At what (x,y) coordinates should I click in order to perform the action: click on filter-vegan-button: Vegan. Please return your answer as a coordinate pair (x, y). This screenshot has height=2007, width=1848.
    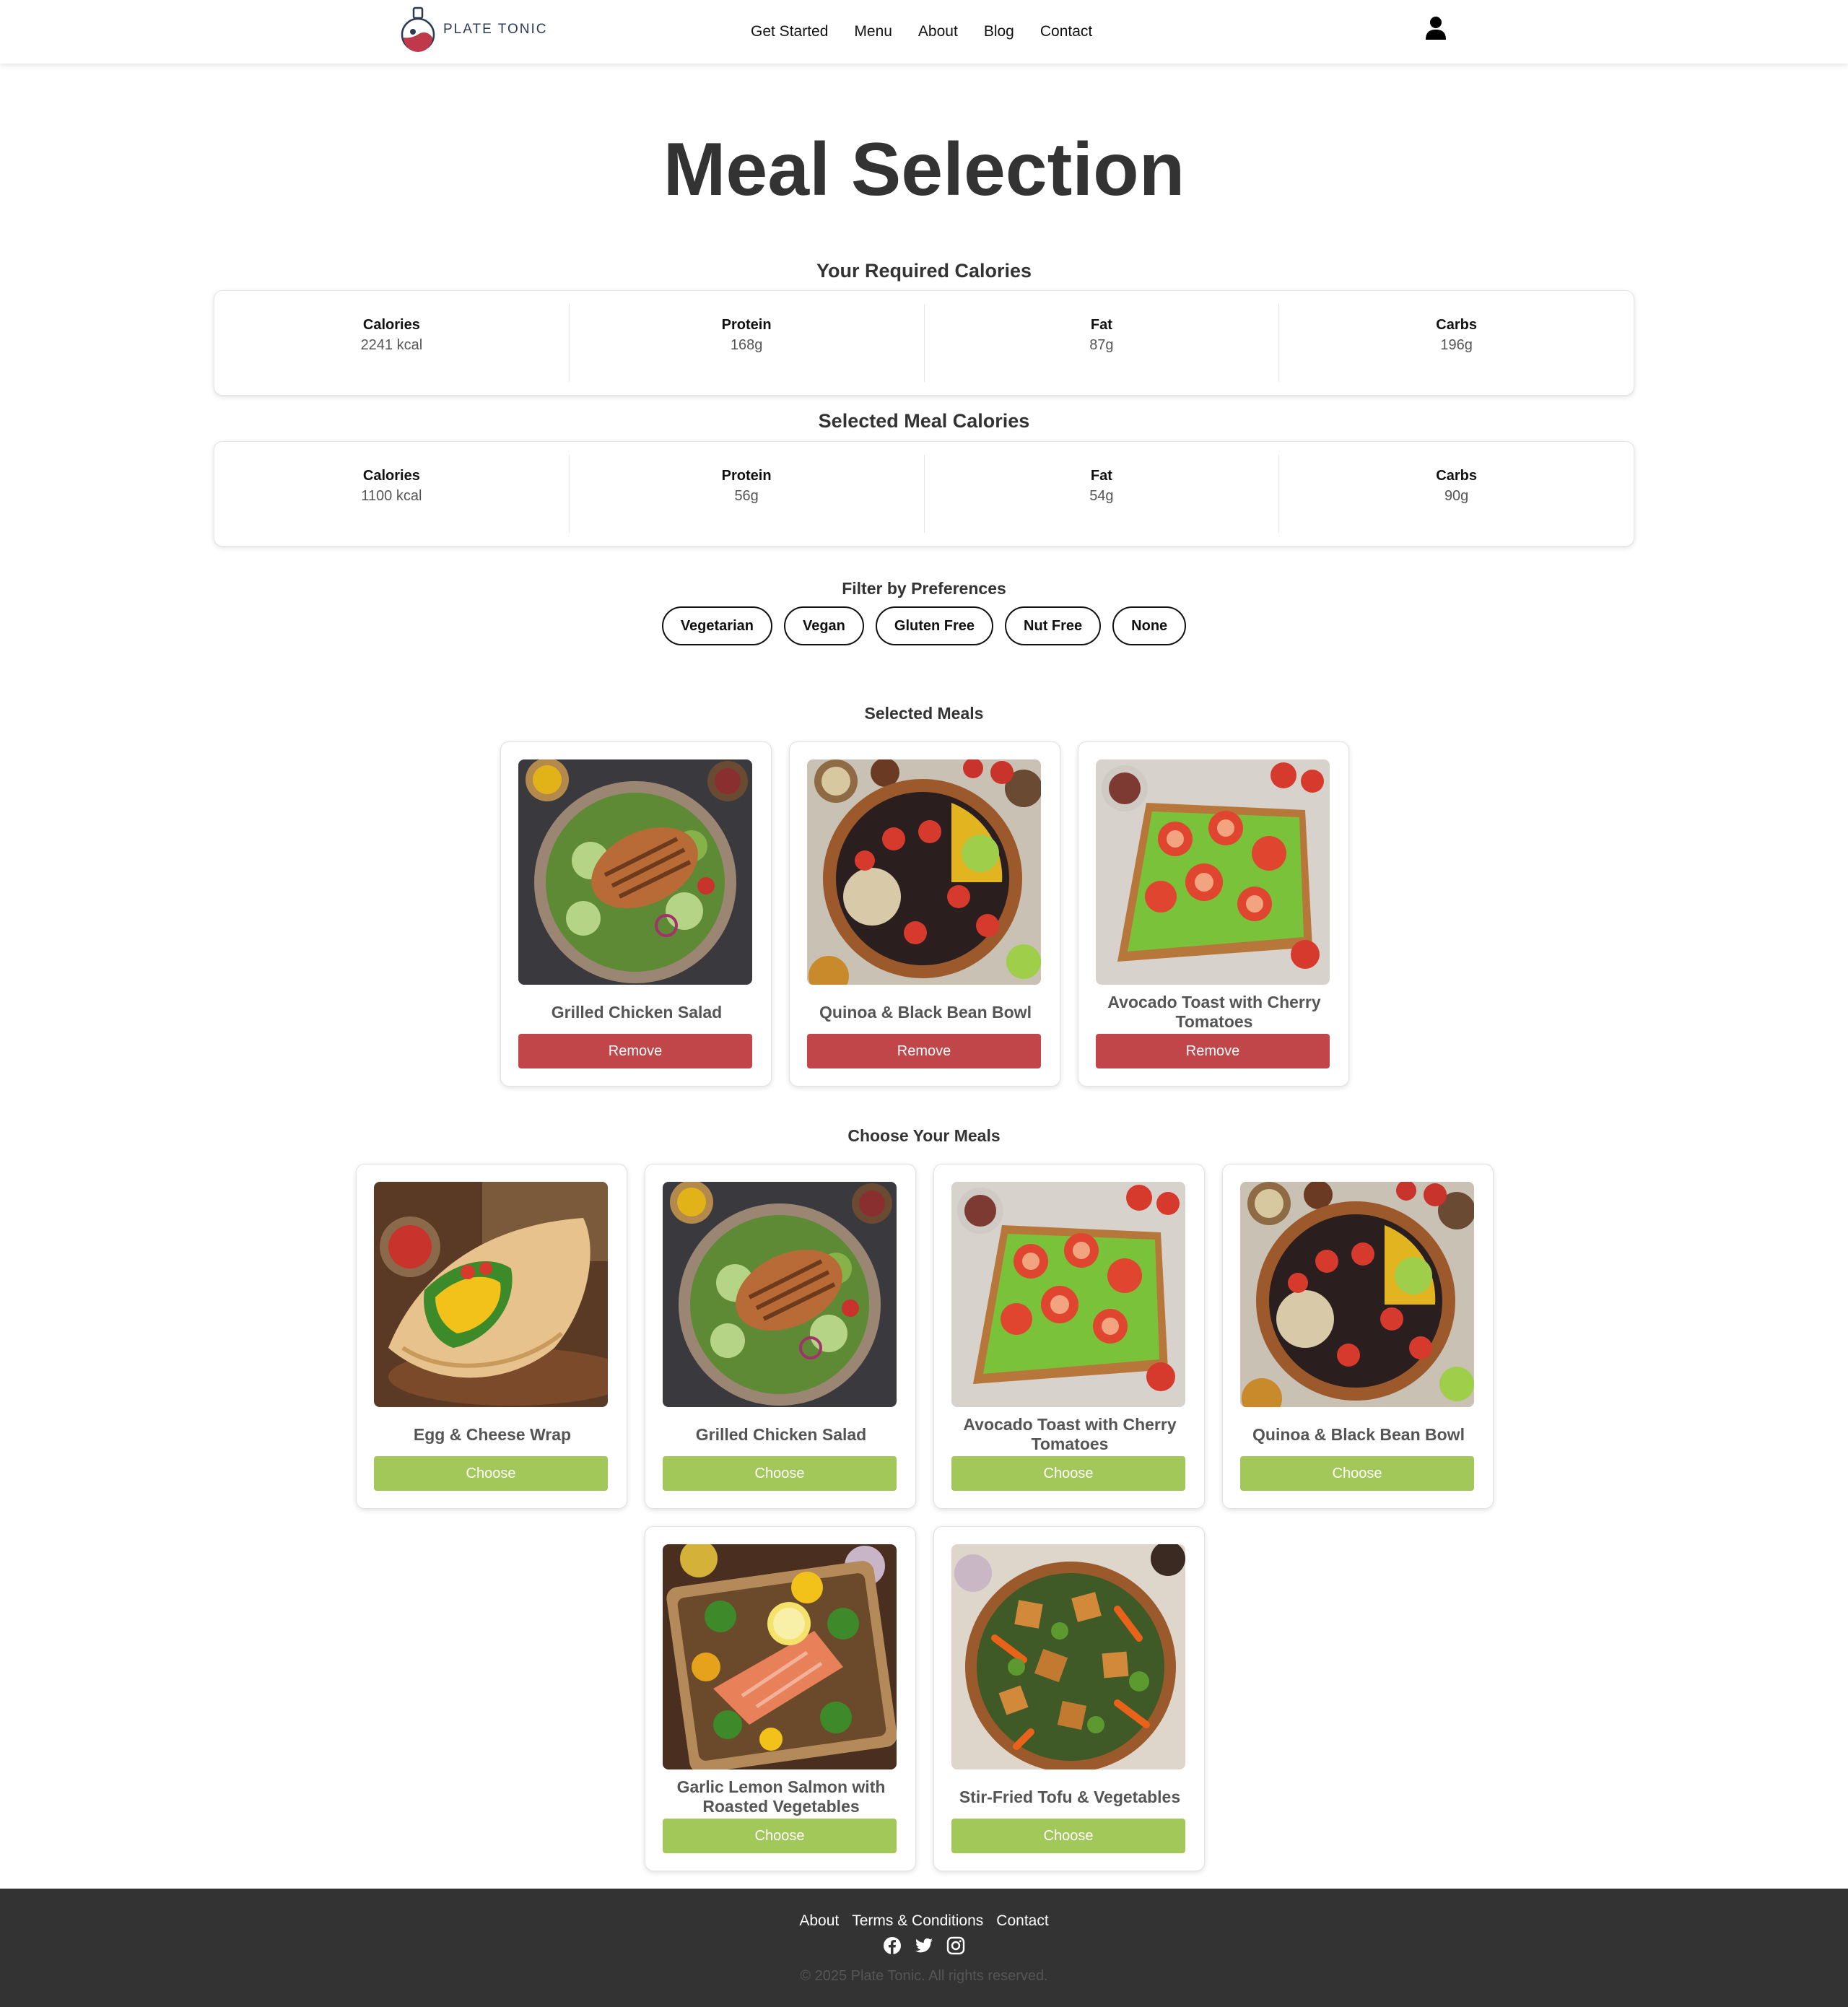
    Looking at the image, I should click on (823, 625).